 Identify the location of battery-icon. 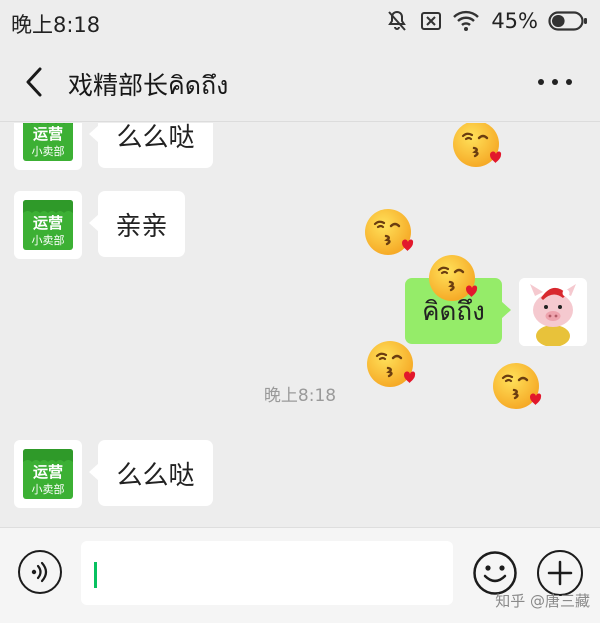
(568, 21).